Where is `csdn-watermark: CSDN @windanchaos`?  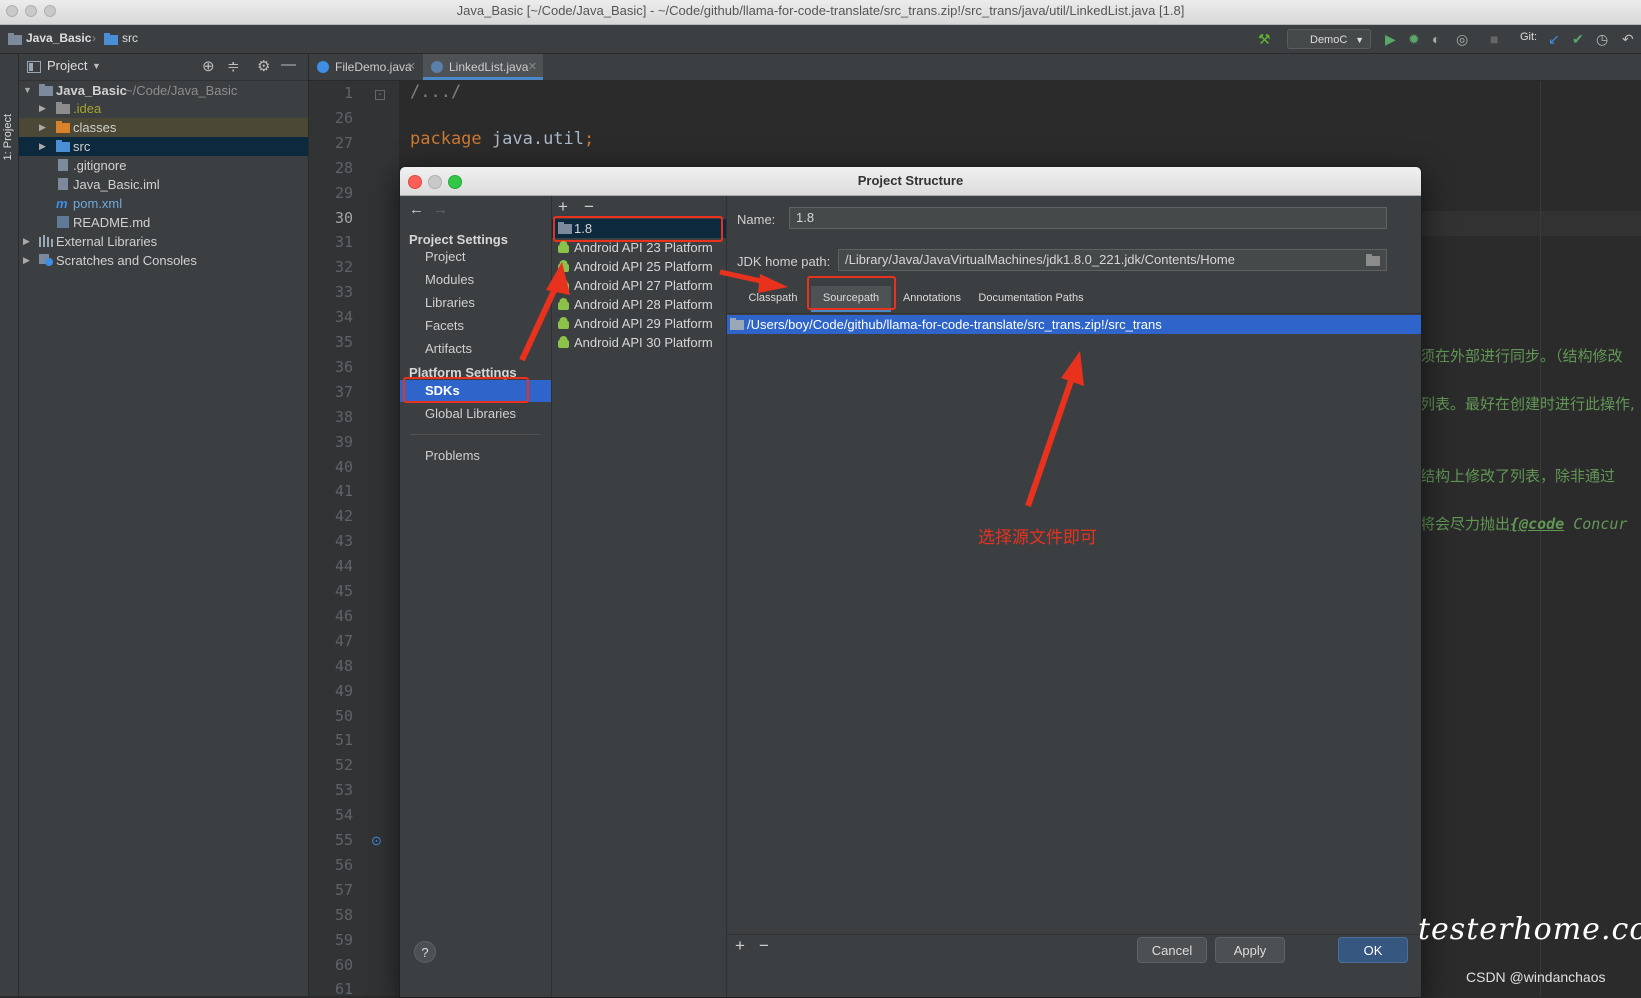 csdn-watermark: CSDN @windanchaos is located at coordinates (1536, 977).